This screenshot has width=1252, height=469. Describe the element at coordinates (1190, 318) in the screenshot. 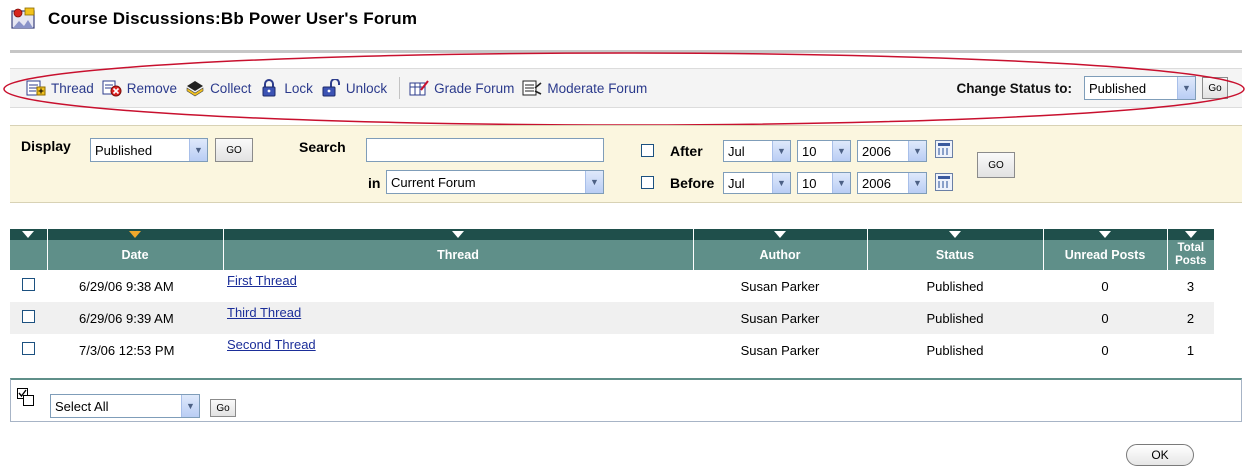

I see `row-total-posts: 2` at that location.